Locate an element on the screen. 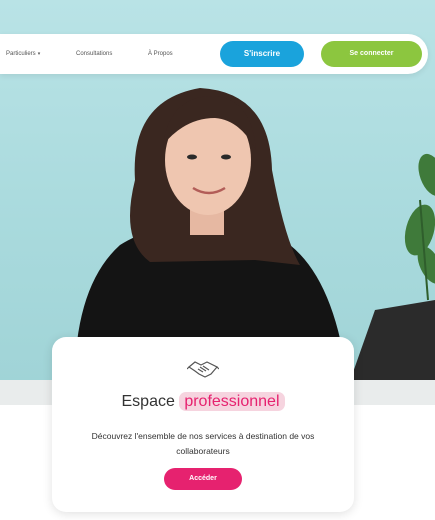  plant-decoration is located at coordinates (419, 227).